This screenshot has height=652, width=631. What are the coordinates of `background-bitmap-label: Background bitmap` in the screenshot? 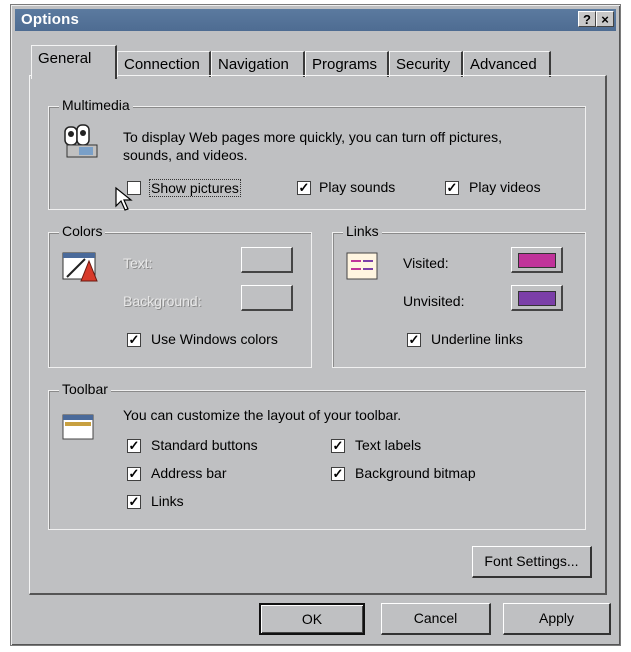 It's located at (415, 473).